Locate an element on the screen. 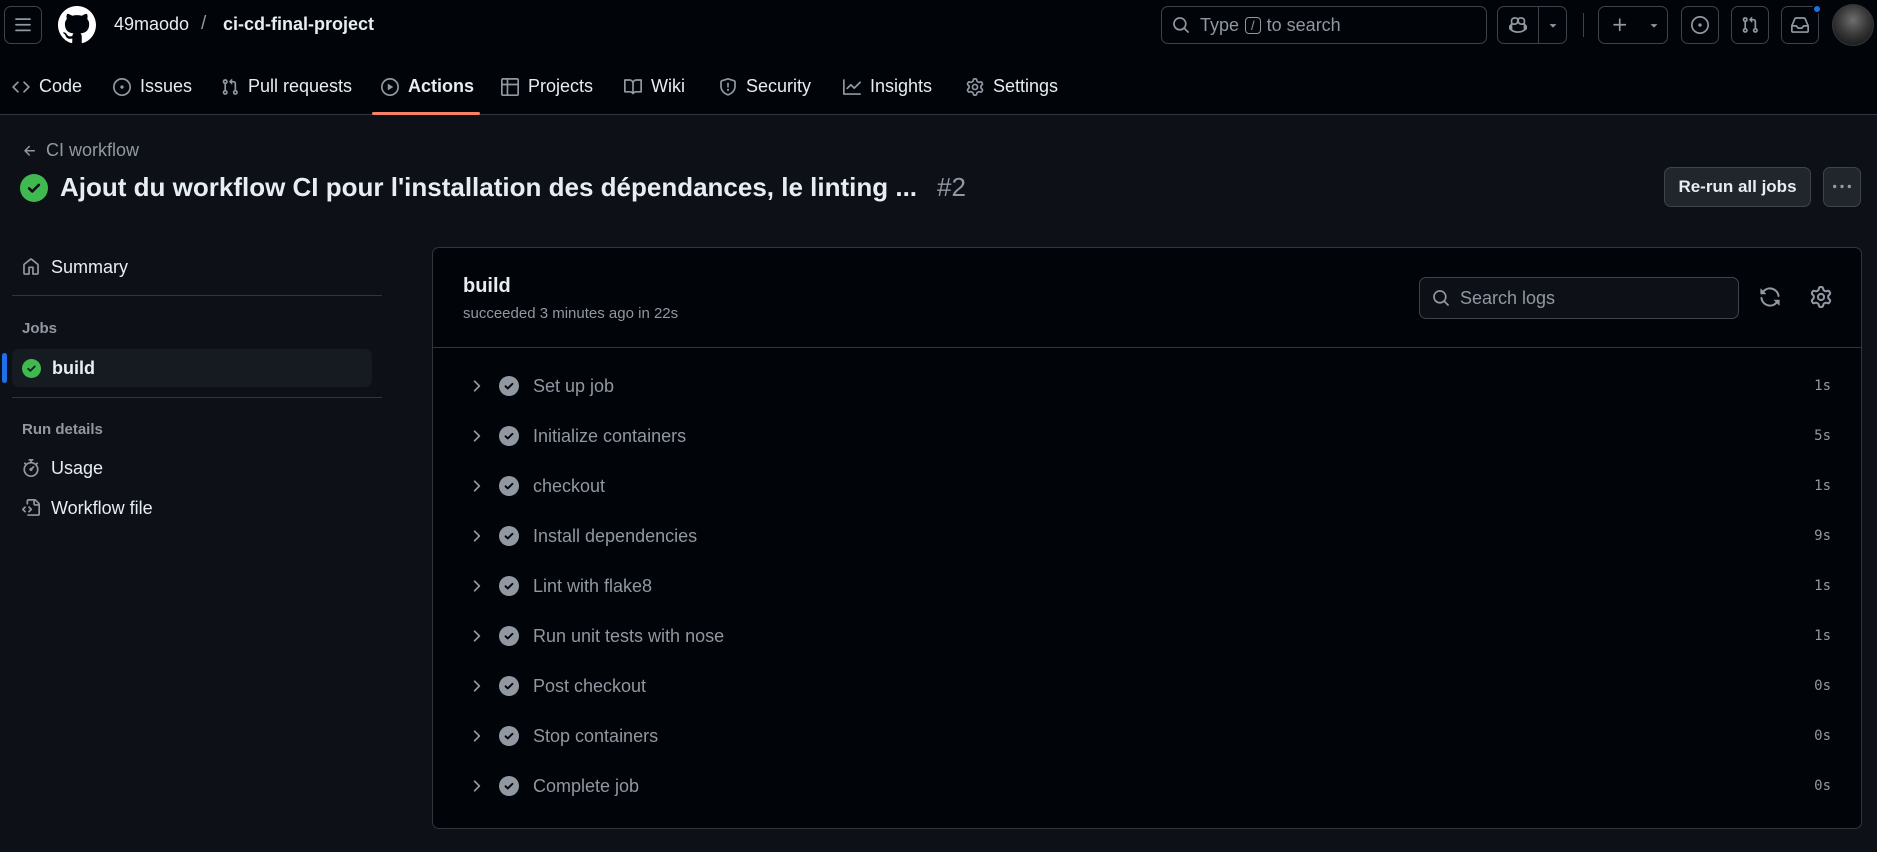 The image size is (1877, 852). menu-button is located at coordinates (23, 25).